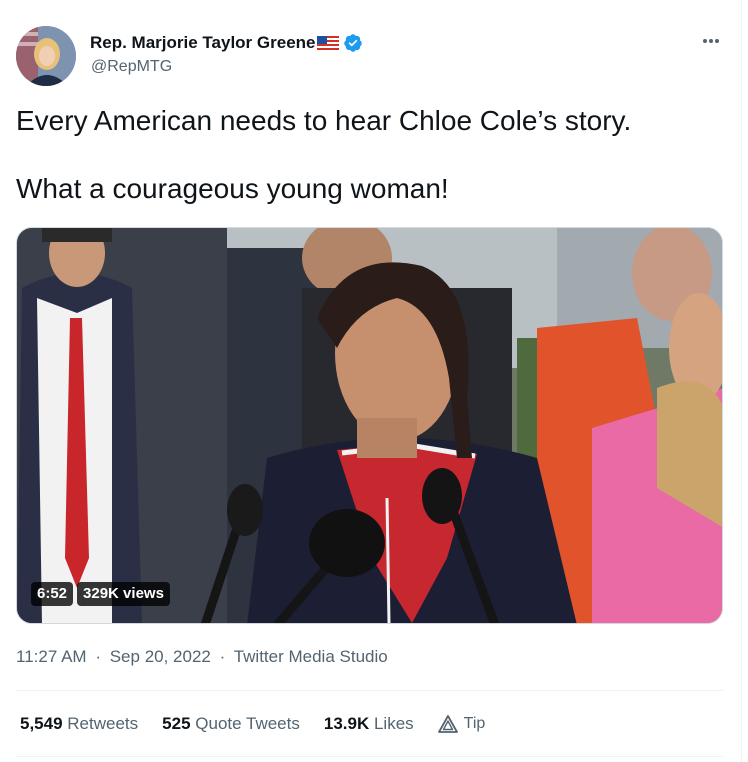 Image resolution: width=748 pixels, height=762 pixels. I want to click on quotes-count: 525, so click(176, 723).